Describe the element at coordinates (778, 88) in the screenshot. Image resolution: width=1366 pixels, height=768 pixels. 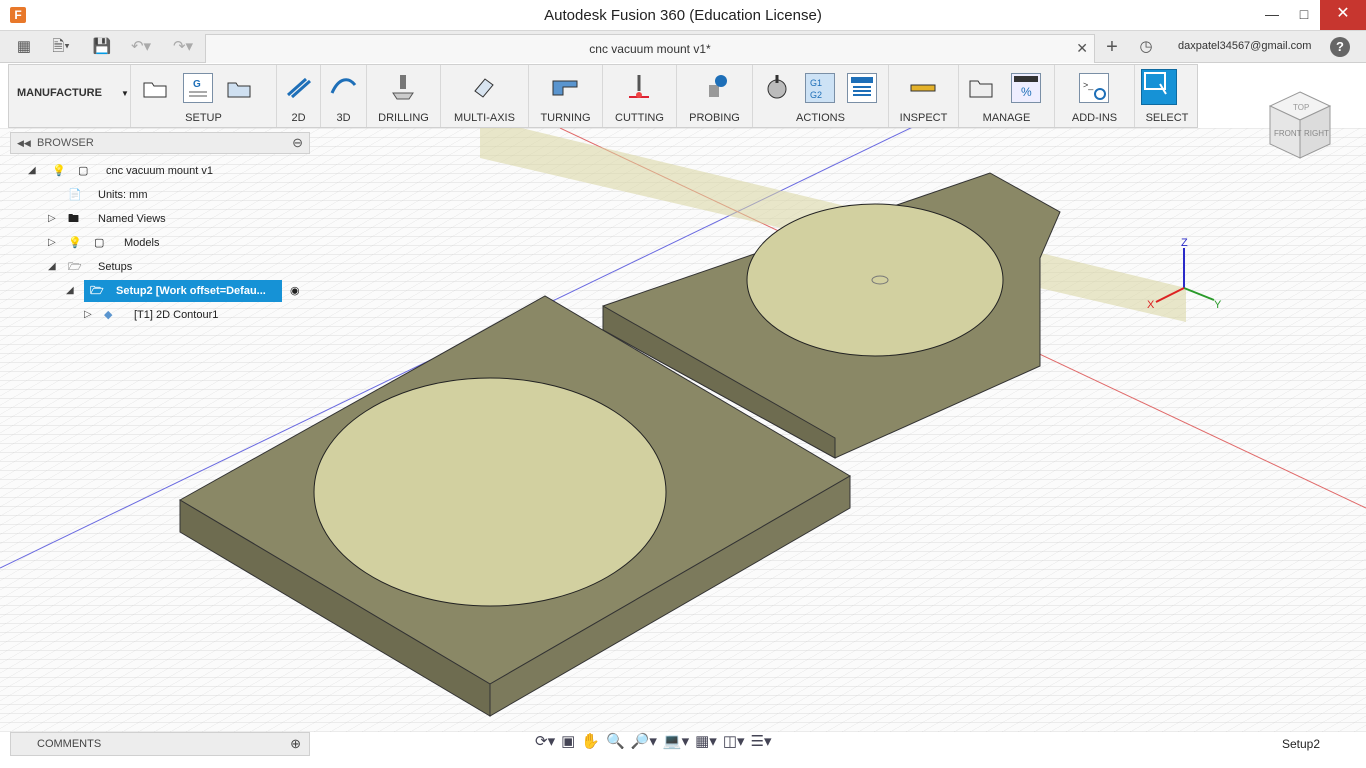
I see `simulate-icon` at that location.